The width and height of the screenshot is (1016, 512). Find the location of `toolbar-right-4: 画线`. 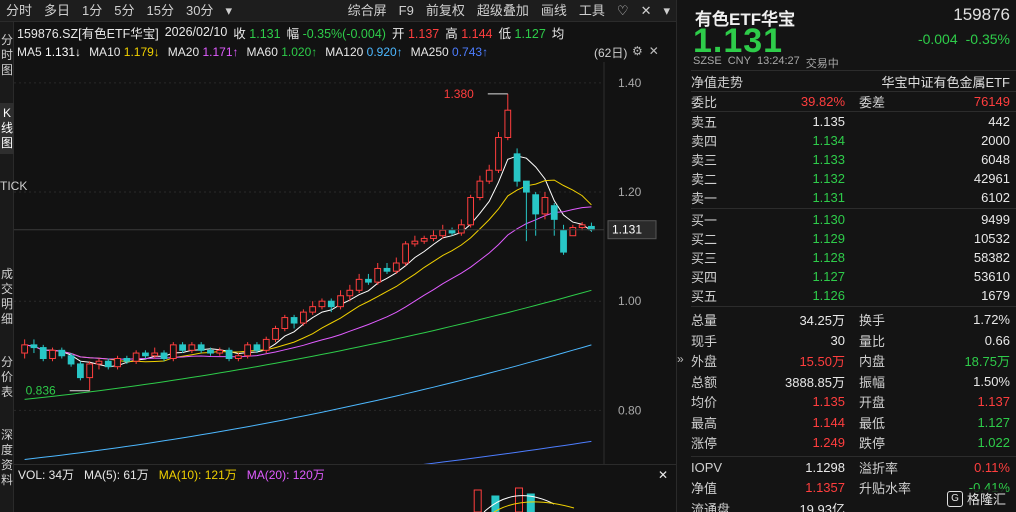

toolbar-right-4: 画线 is located at coordinates (554, 11).